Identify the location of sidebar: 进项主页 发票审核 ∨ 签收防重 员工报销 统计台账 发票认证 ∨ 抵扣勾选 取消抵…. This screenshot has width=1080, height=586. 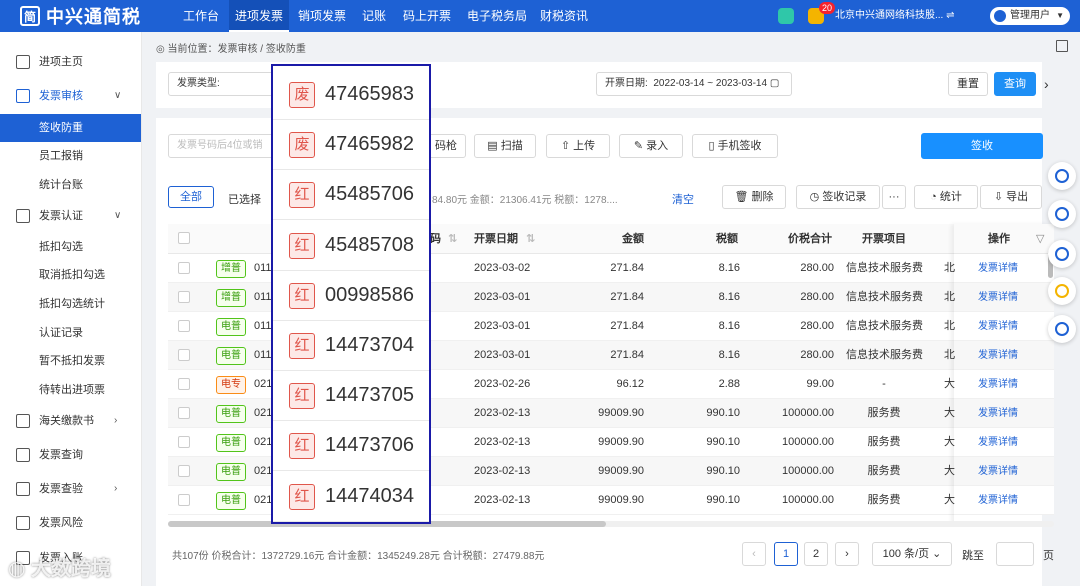
(71, 309).